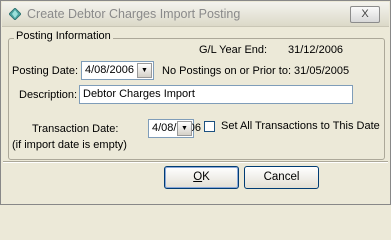 The image size is (391, 240). What do you see at coordinates (134, 14) in the screenshot?
I see `window-title: Create Debtor Charges Import Posting` at bounding box center [134, 14].